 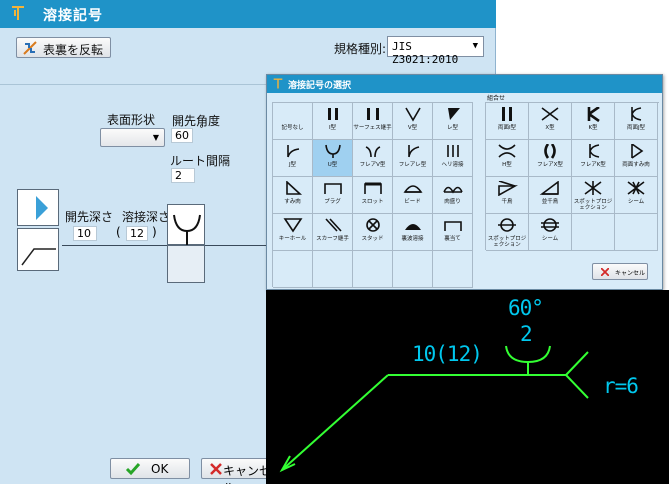 I want to click on keyhole-icon, so click(x=292, y=225).